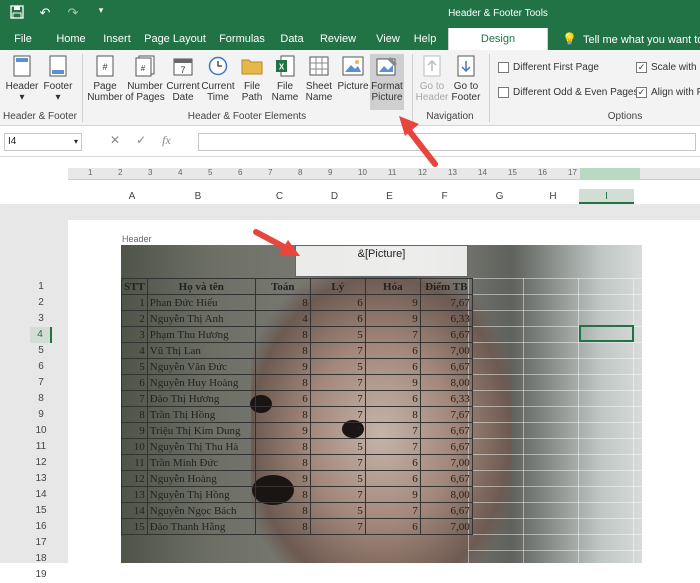  Describe the element at coordinates (337, 286) in the screenshot. I see `header-physics: Lý` at that location.